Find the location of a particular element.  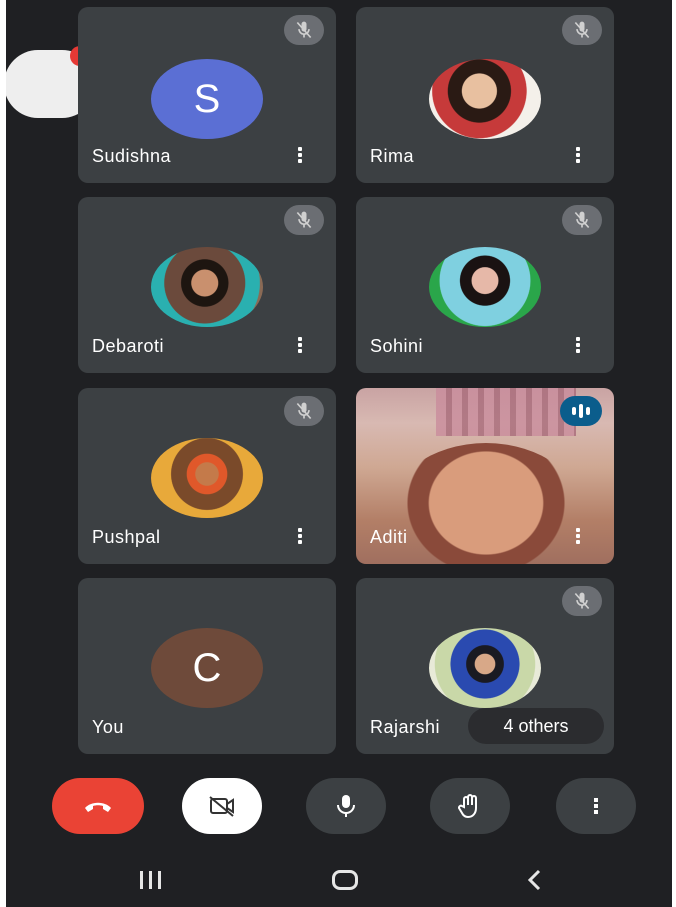

others-label: 4 others is located at coordinates (536, 725).